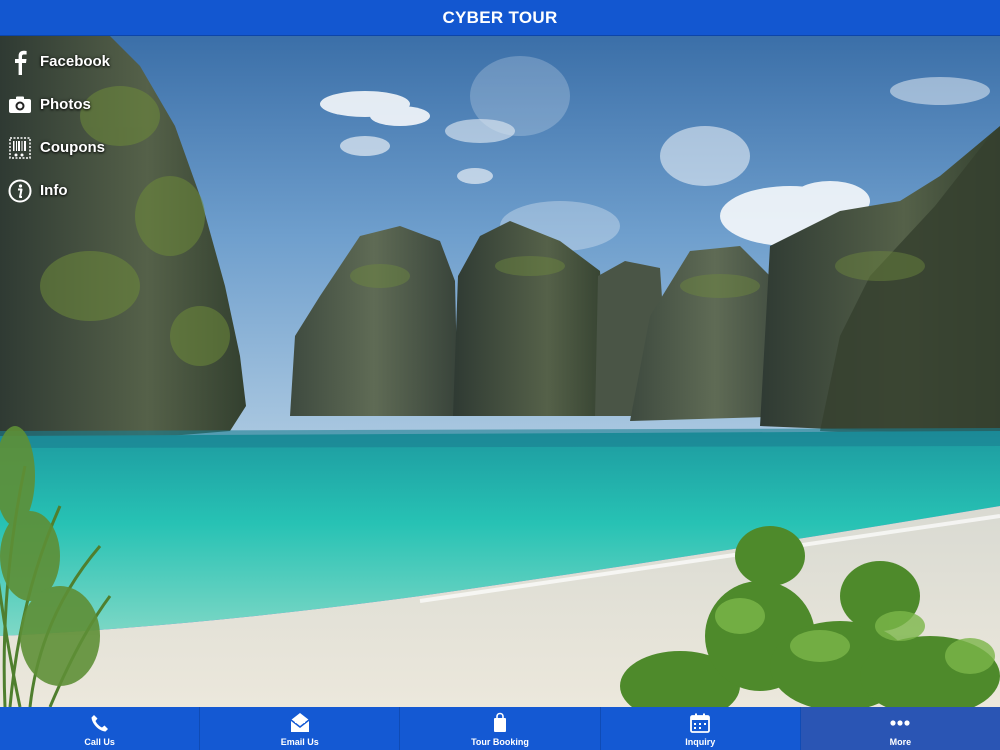 The image size is (1000, 750). I want to click on camera-icon, so click(20, 105).